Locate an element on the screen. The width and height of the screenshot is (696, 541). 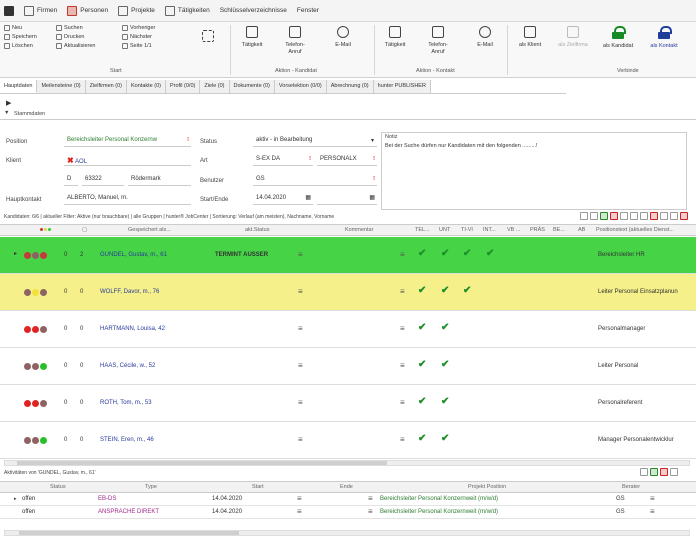
new-button: Neu is located at coordinates (20, 28).